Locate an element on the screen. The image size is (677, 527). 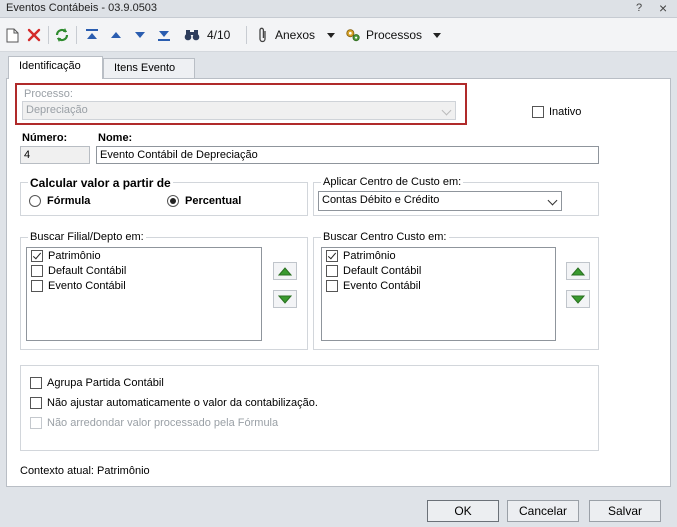
filial-move-down-button is located at coordinates (285, 299).